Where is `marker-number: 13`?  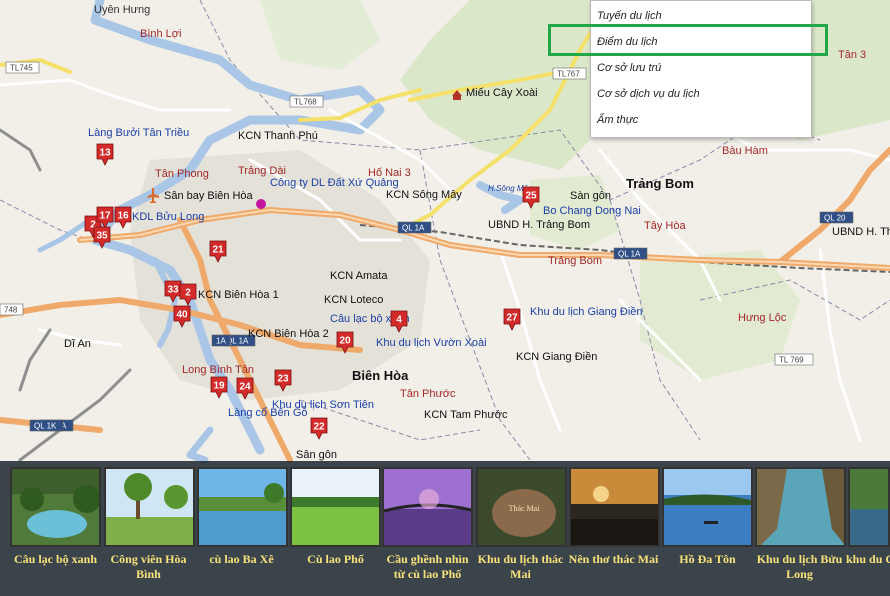 marker-number: 13 is located at coordinates (105, 153).